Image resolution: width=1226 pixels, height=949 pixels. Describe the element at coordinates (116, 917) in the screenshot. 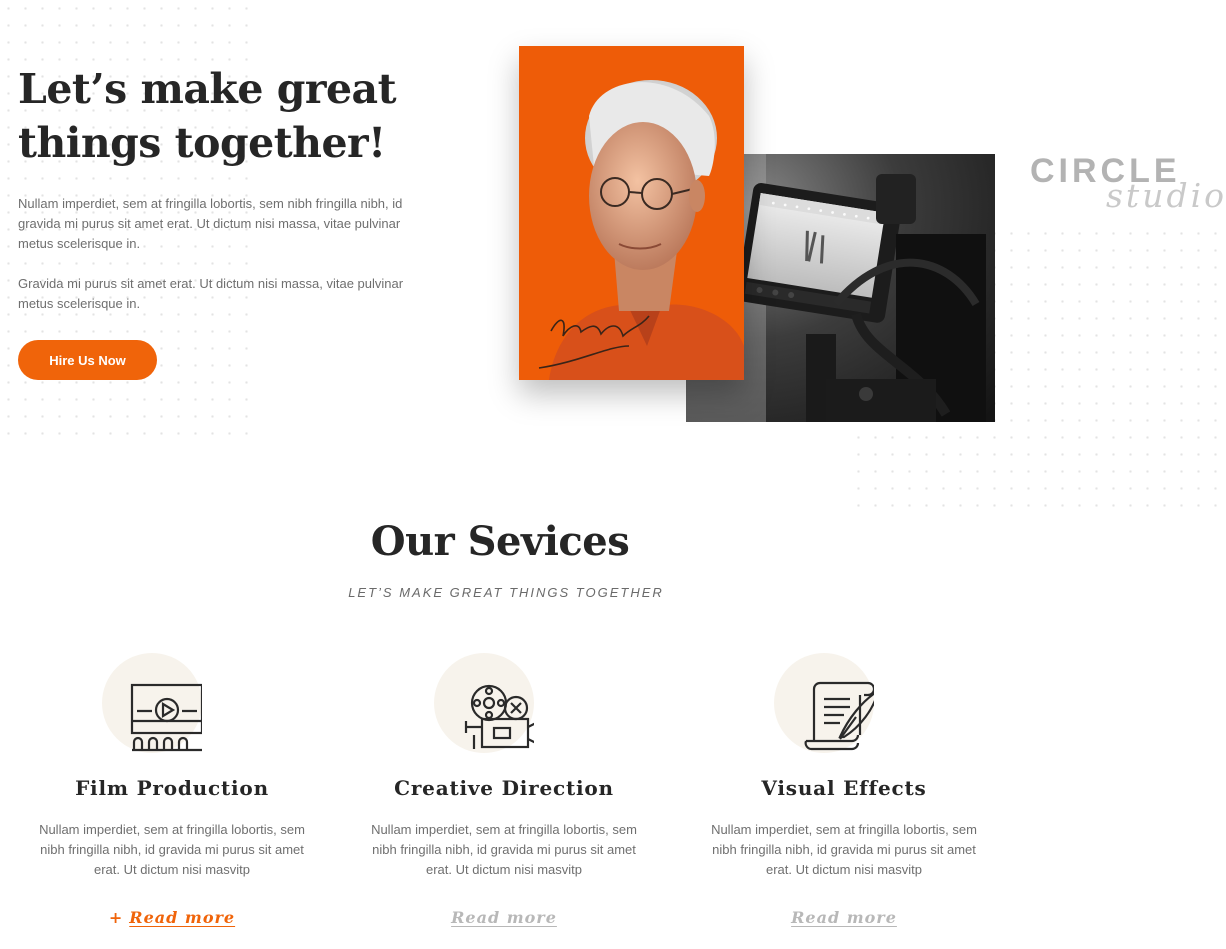

I see `plus-icon: +` at that location.